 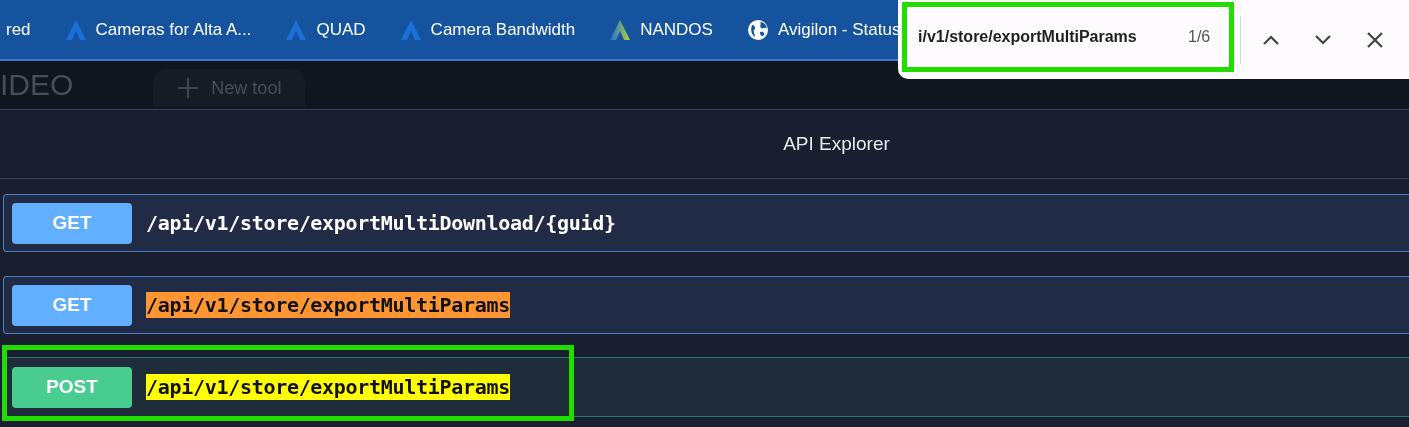 What do you see at coordinates (839, 29) in the screenshot?
I see `bookmark-link: Avigilon - Status` at bounding box center [839, 29].